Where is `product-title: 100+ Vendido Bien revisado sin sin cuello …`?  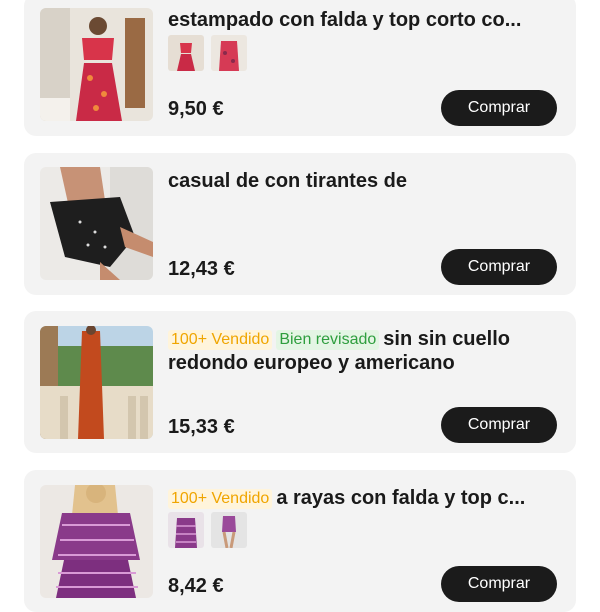 product-title: 100+ Vendido Bien revisado sin sin cuello … is located at coordinates (360, 351).